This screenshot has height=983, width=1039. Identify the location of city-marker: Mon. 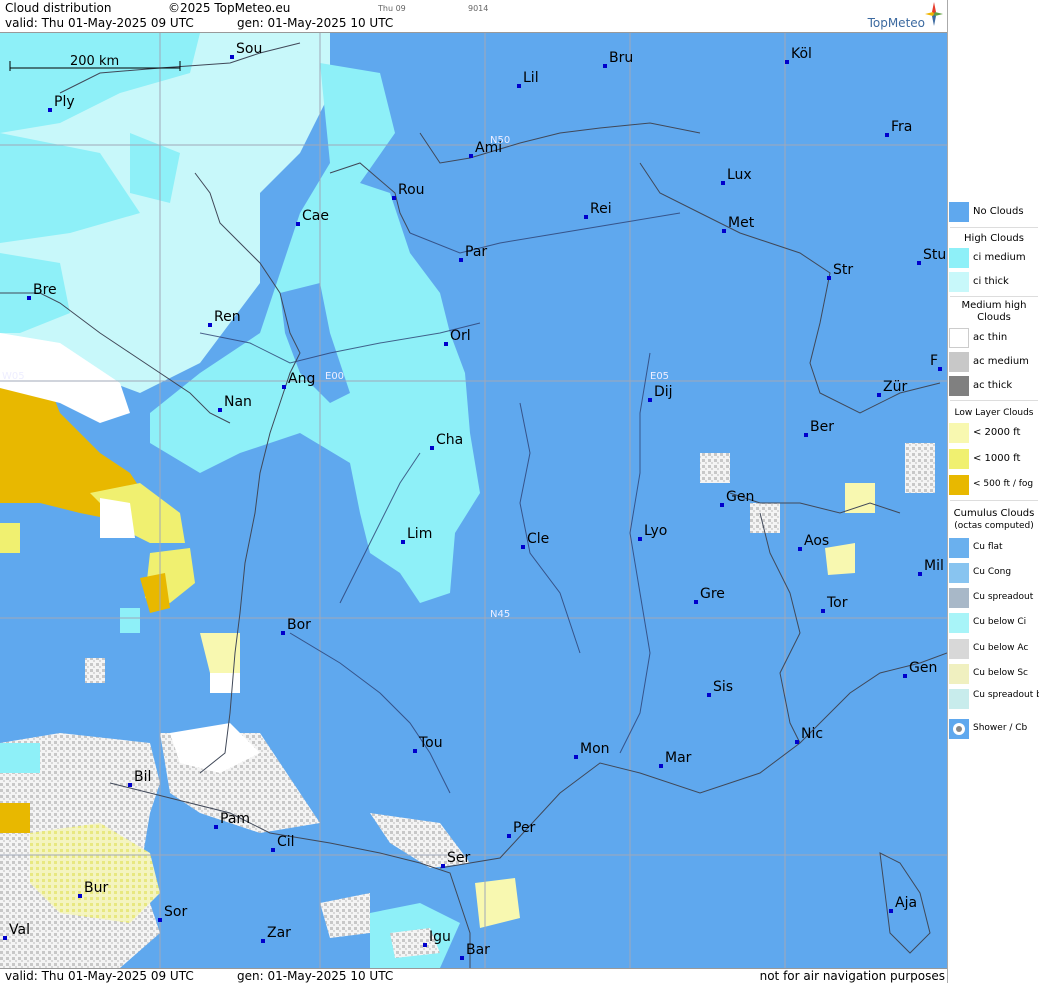
(592, 750).